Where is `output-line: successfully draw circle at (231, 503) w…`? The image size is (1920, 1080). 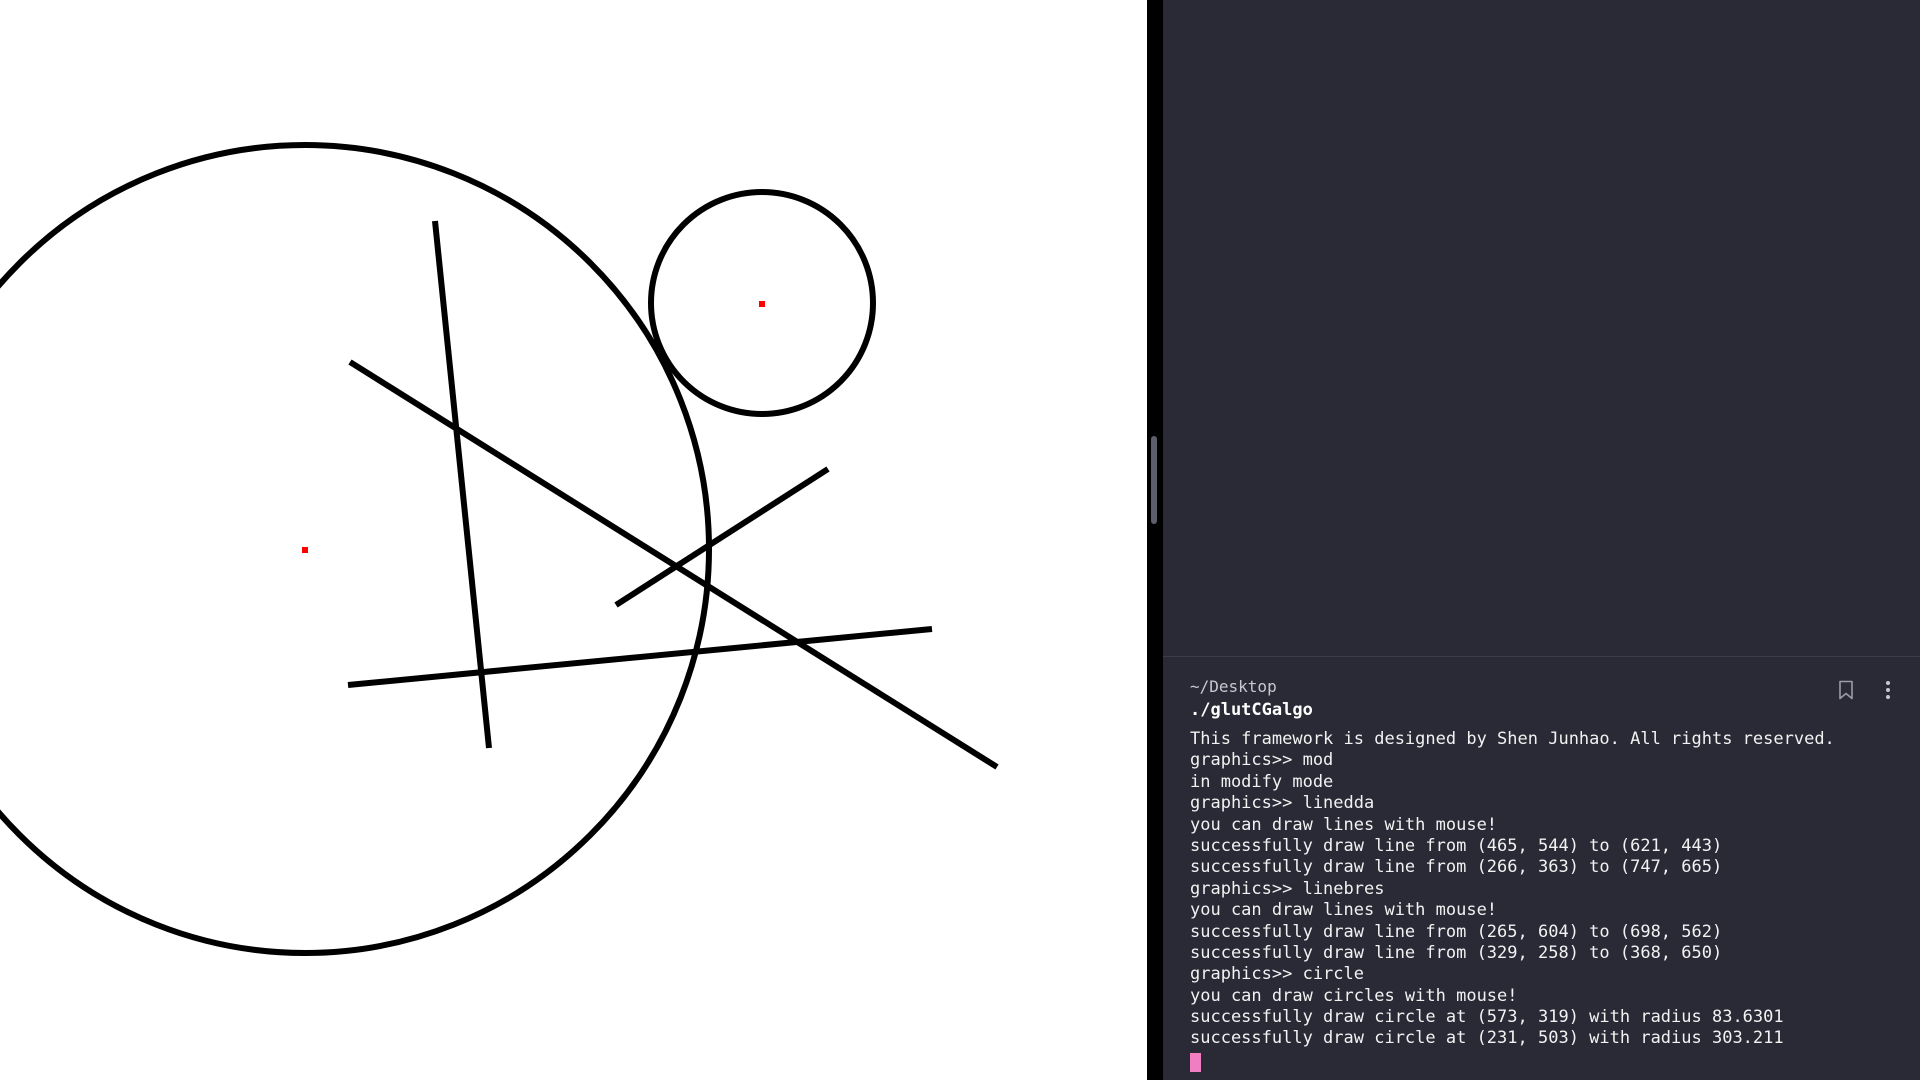
output-line: successfully draw circle at (231, 503) w… is located at coordinates (1487, 1038).